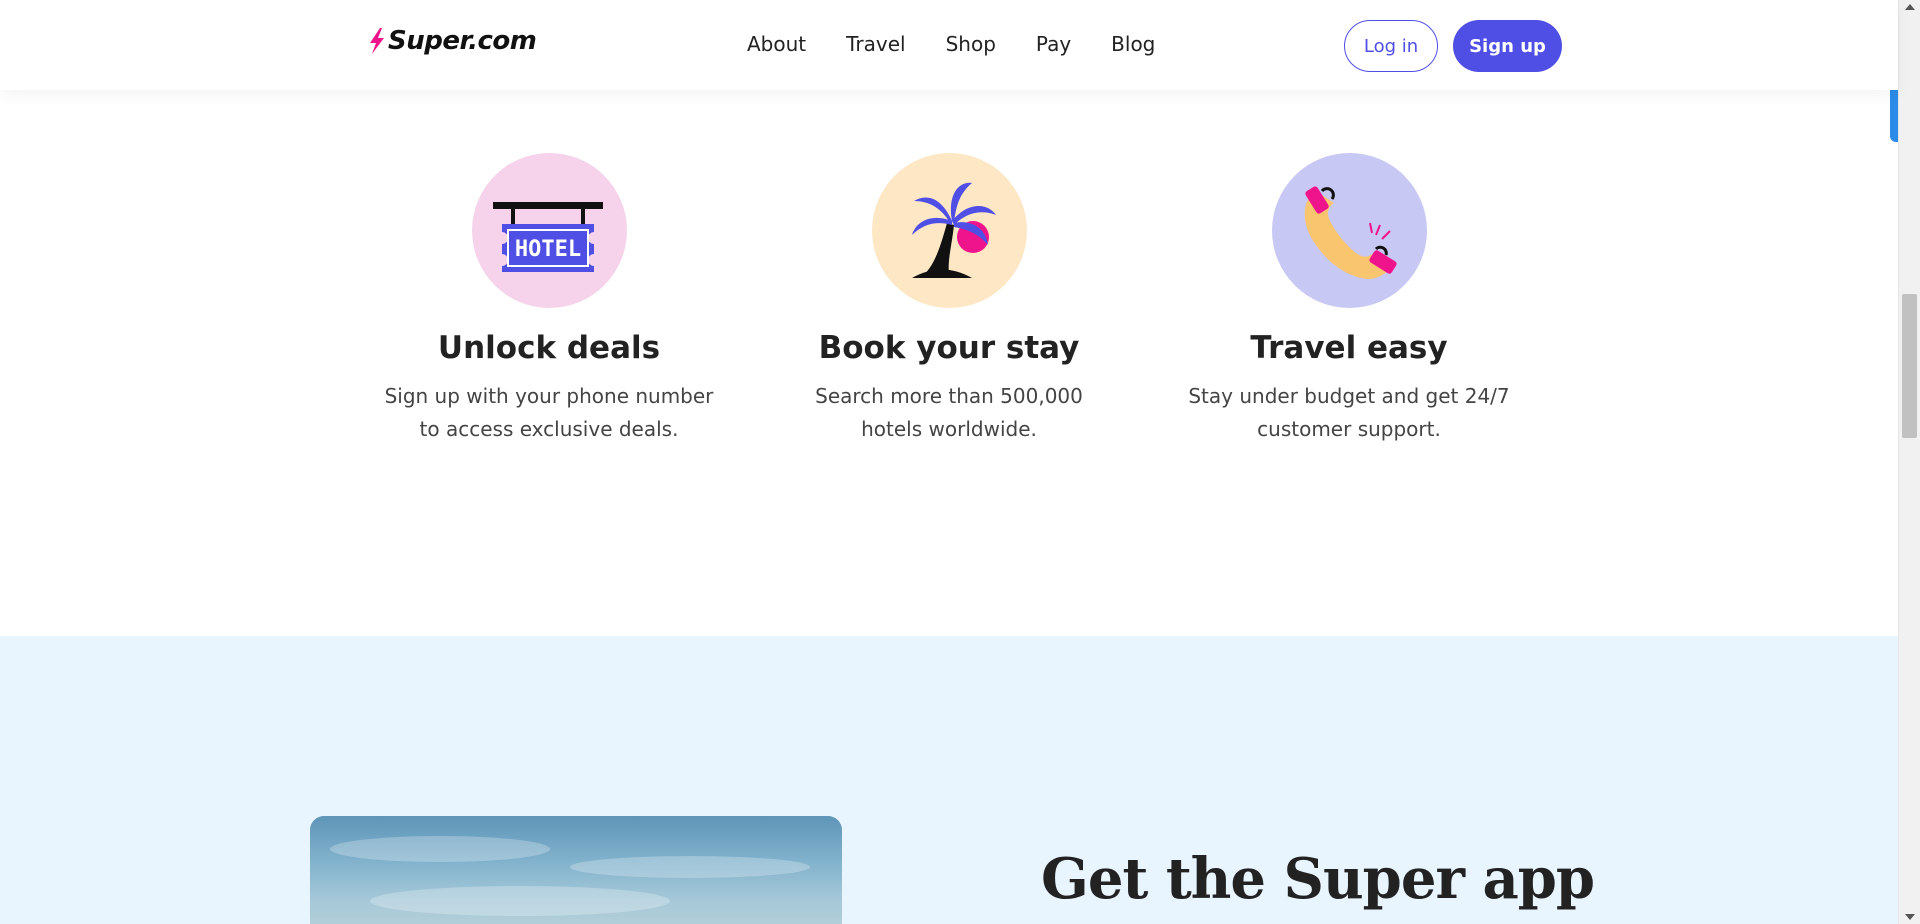 The width and height of the screenshot is (1920, 924). Describe the element at coordinates (549, 230) in the screenshot. I see `hotel-sign-icon: HOTEL` at that location.